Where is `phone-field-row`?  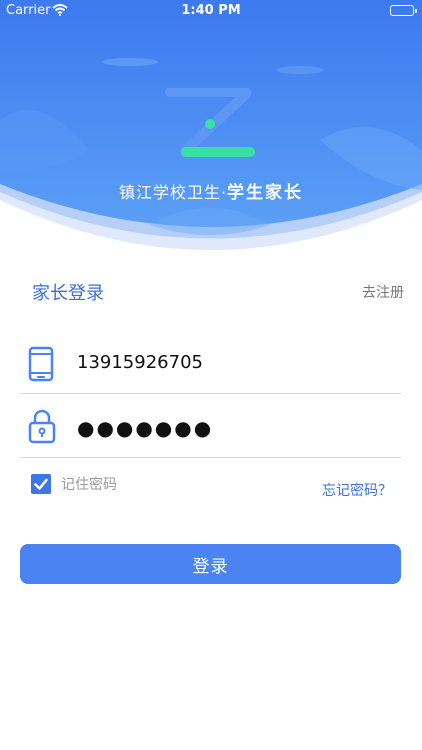
phone-field-row is located at coordinates (210, 362).